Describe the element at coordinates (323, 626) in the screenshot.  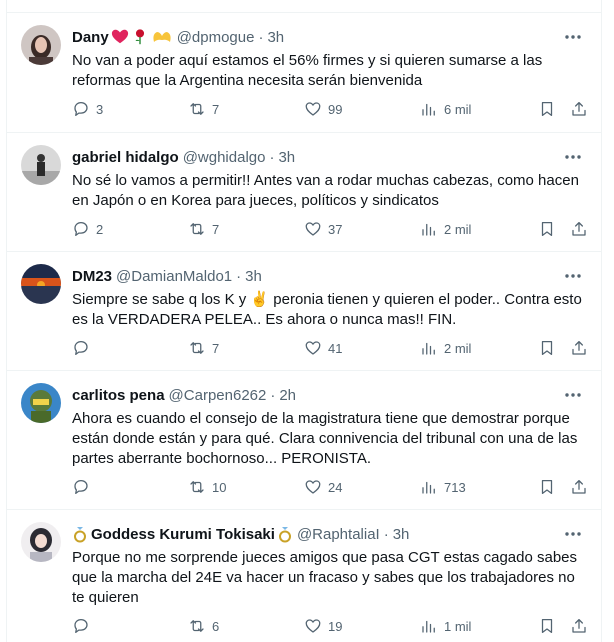
I see `like-button: 19` at that location.